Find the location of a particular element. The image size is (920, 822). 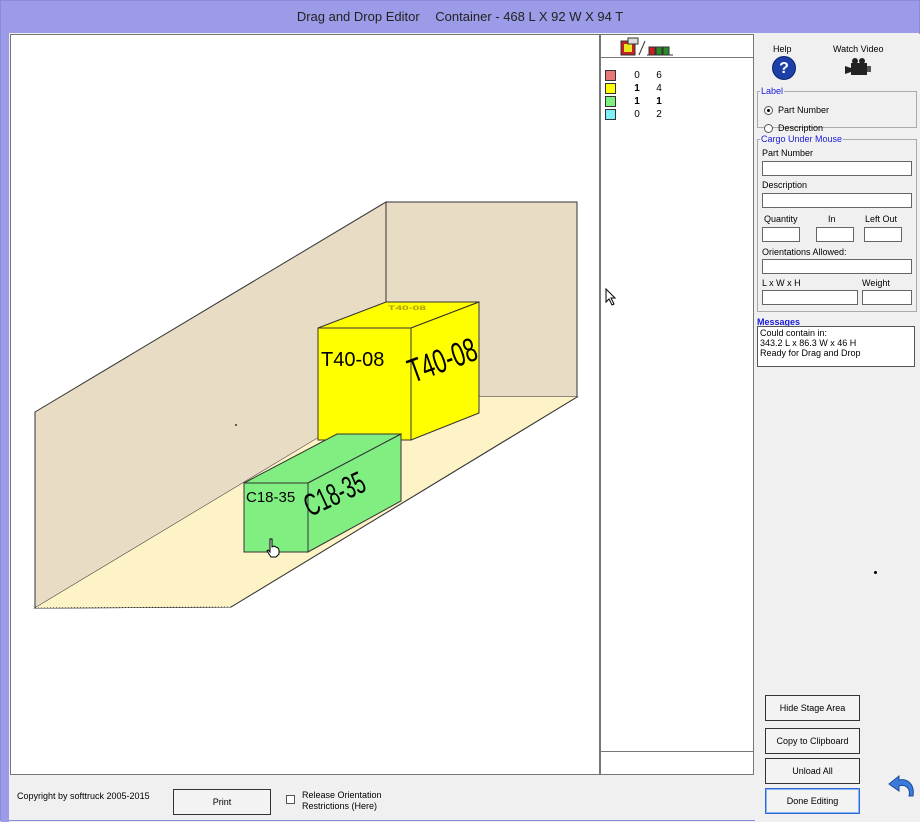

radio-part-number-label: Part Number is located at coordinates (804, 110).